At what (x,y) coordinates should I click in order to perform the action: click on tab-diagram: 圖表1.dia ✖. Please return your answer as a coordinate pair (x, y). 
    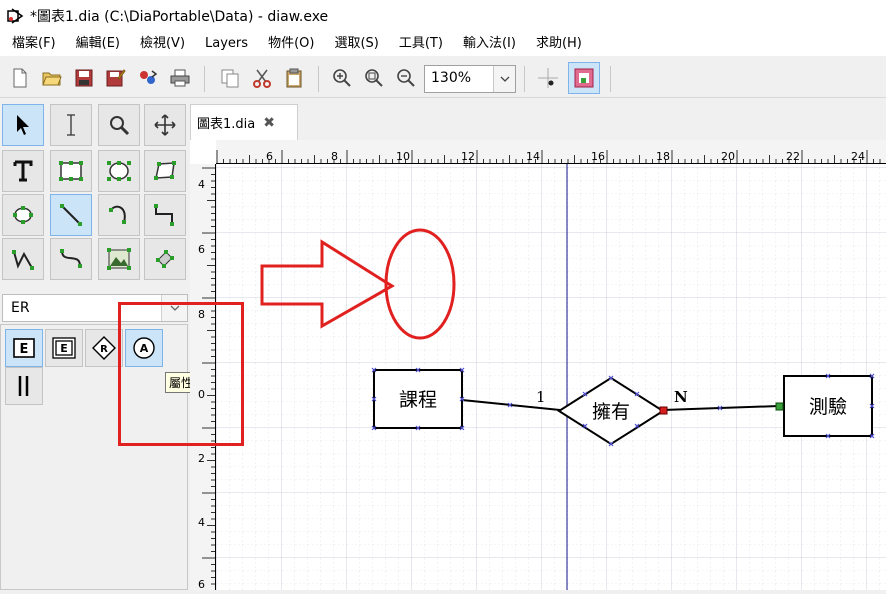
    Looking at the image, I should click on (244, 122).